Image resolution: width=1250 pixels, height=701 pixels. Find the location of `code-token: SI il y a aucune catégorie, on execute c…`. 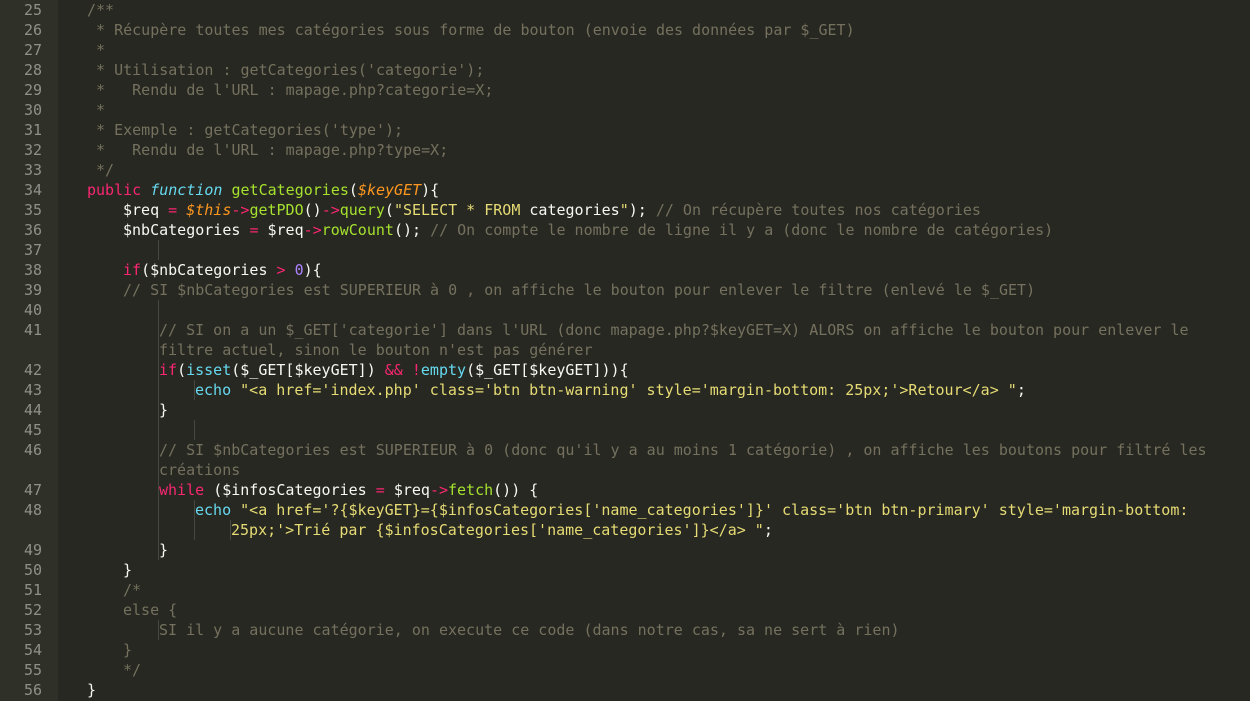

code-token: SI il y a aucune catégorie, on execute c… is located at coordinates (529, 630).